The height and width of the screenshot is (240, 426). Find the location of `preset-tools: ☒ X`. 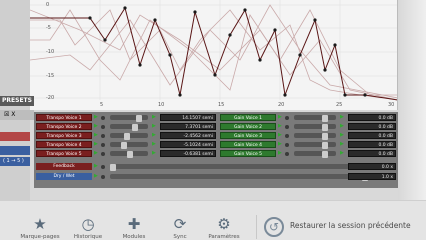

preset-tools: ☒ X is located at coordinates (17, 115).